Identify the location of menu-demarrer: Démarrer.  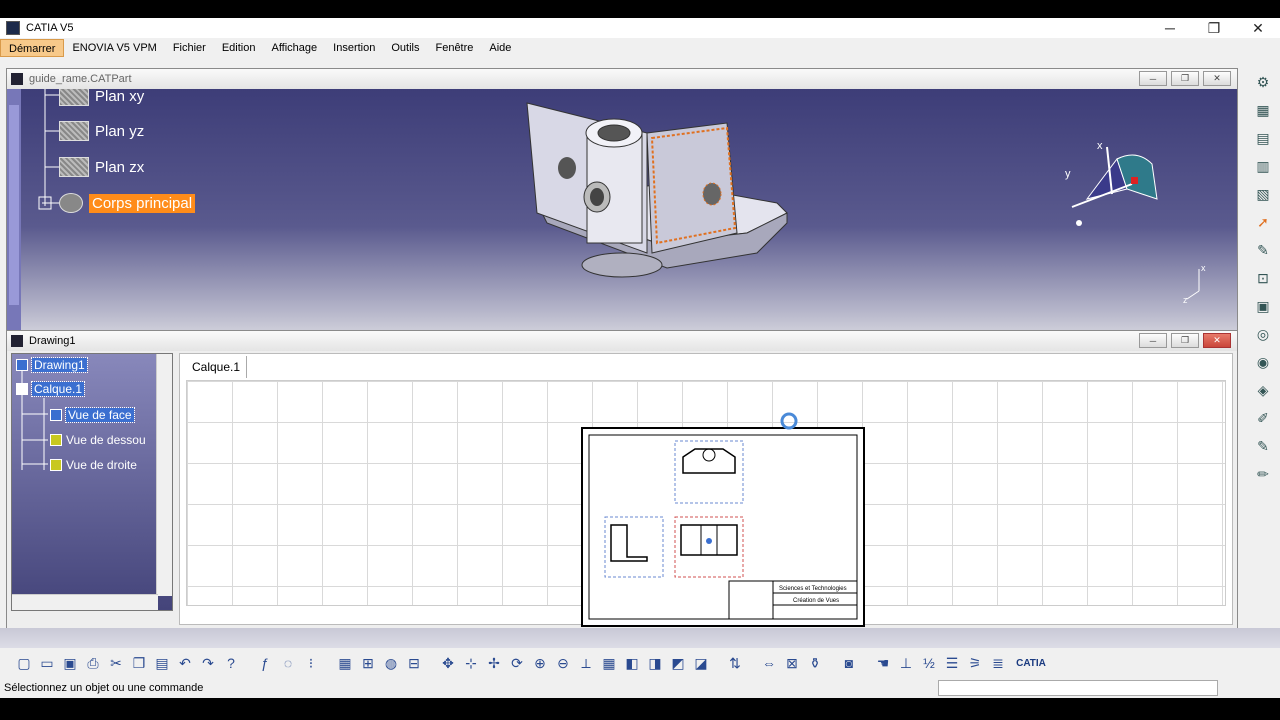
(32, 48).